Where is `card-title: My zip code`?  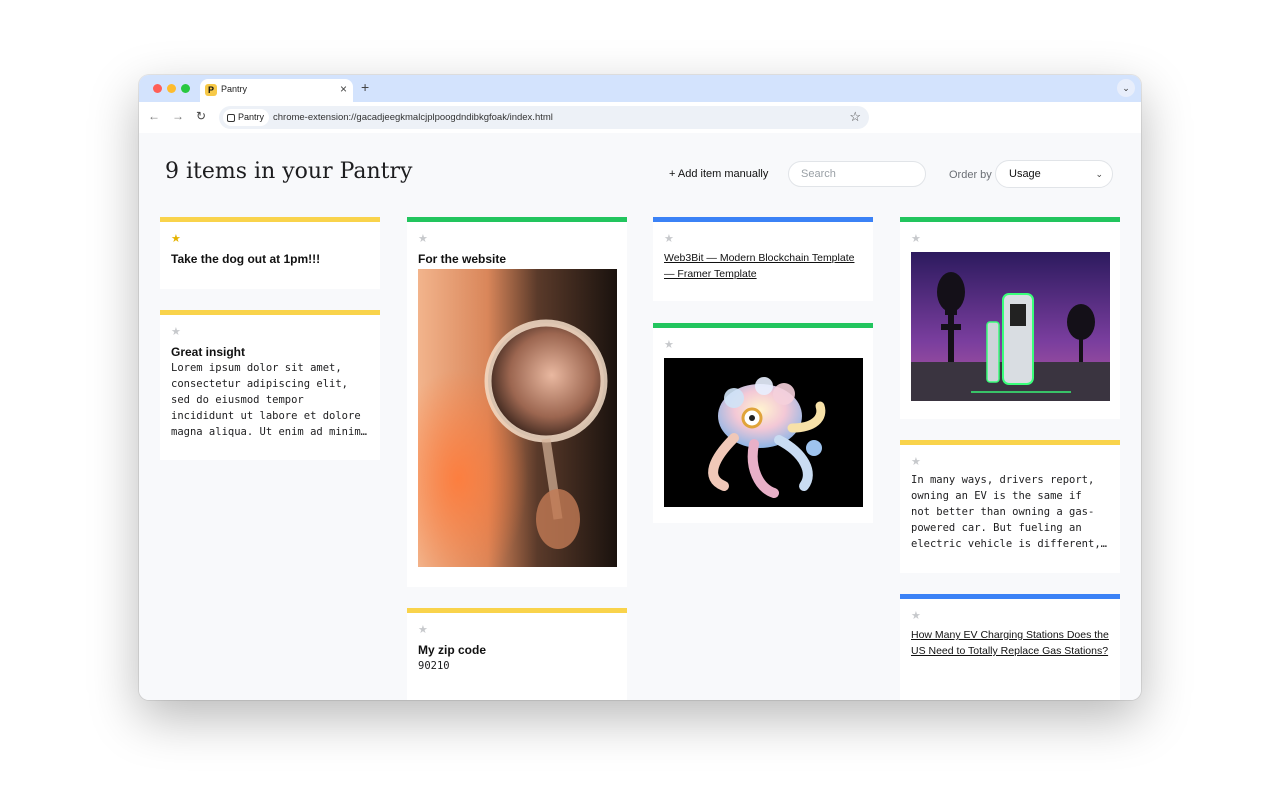
card-title: My zip code is located at coordinates (452, 650).